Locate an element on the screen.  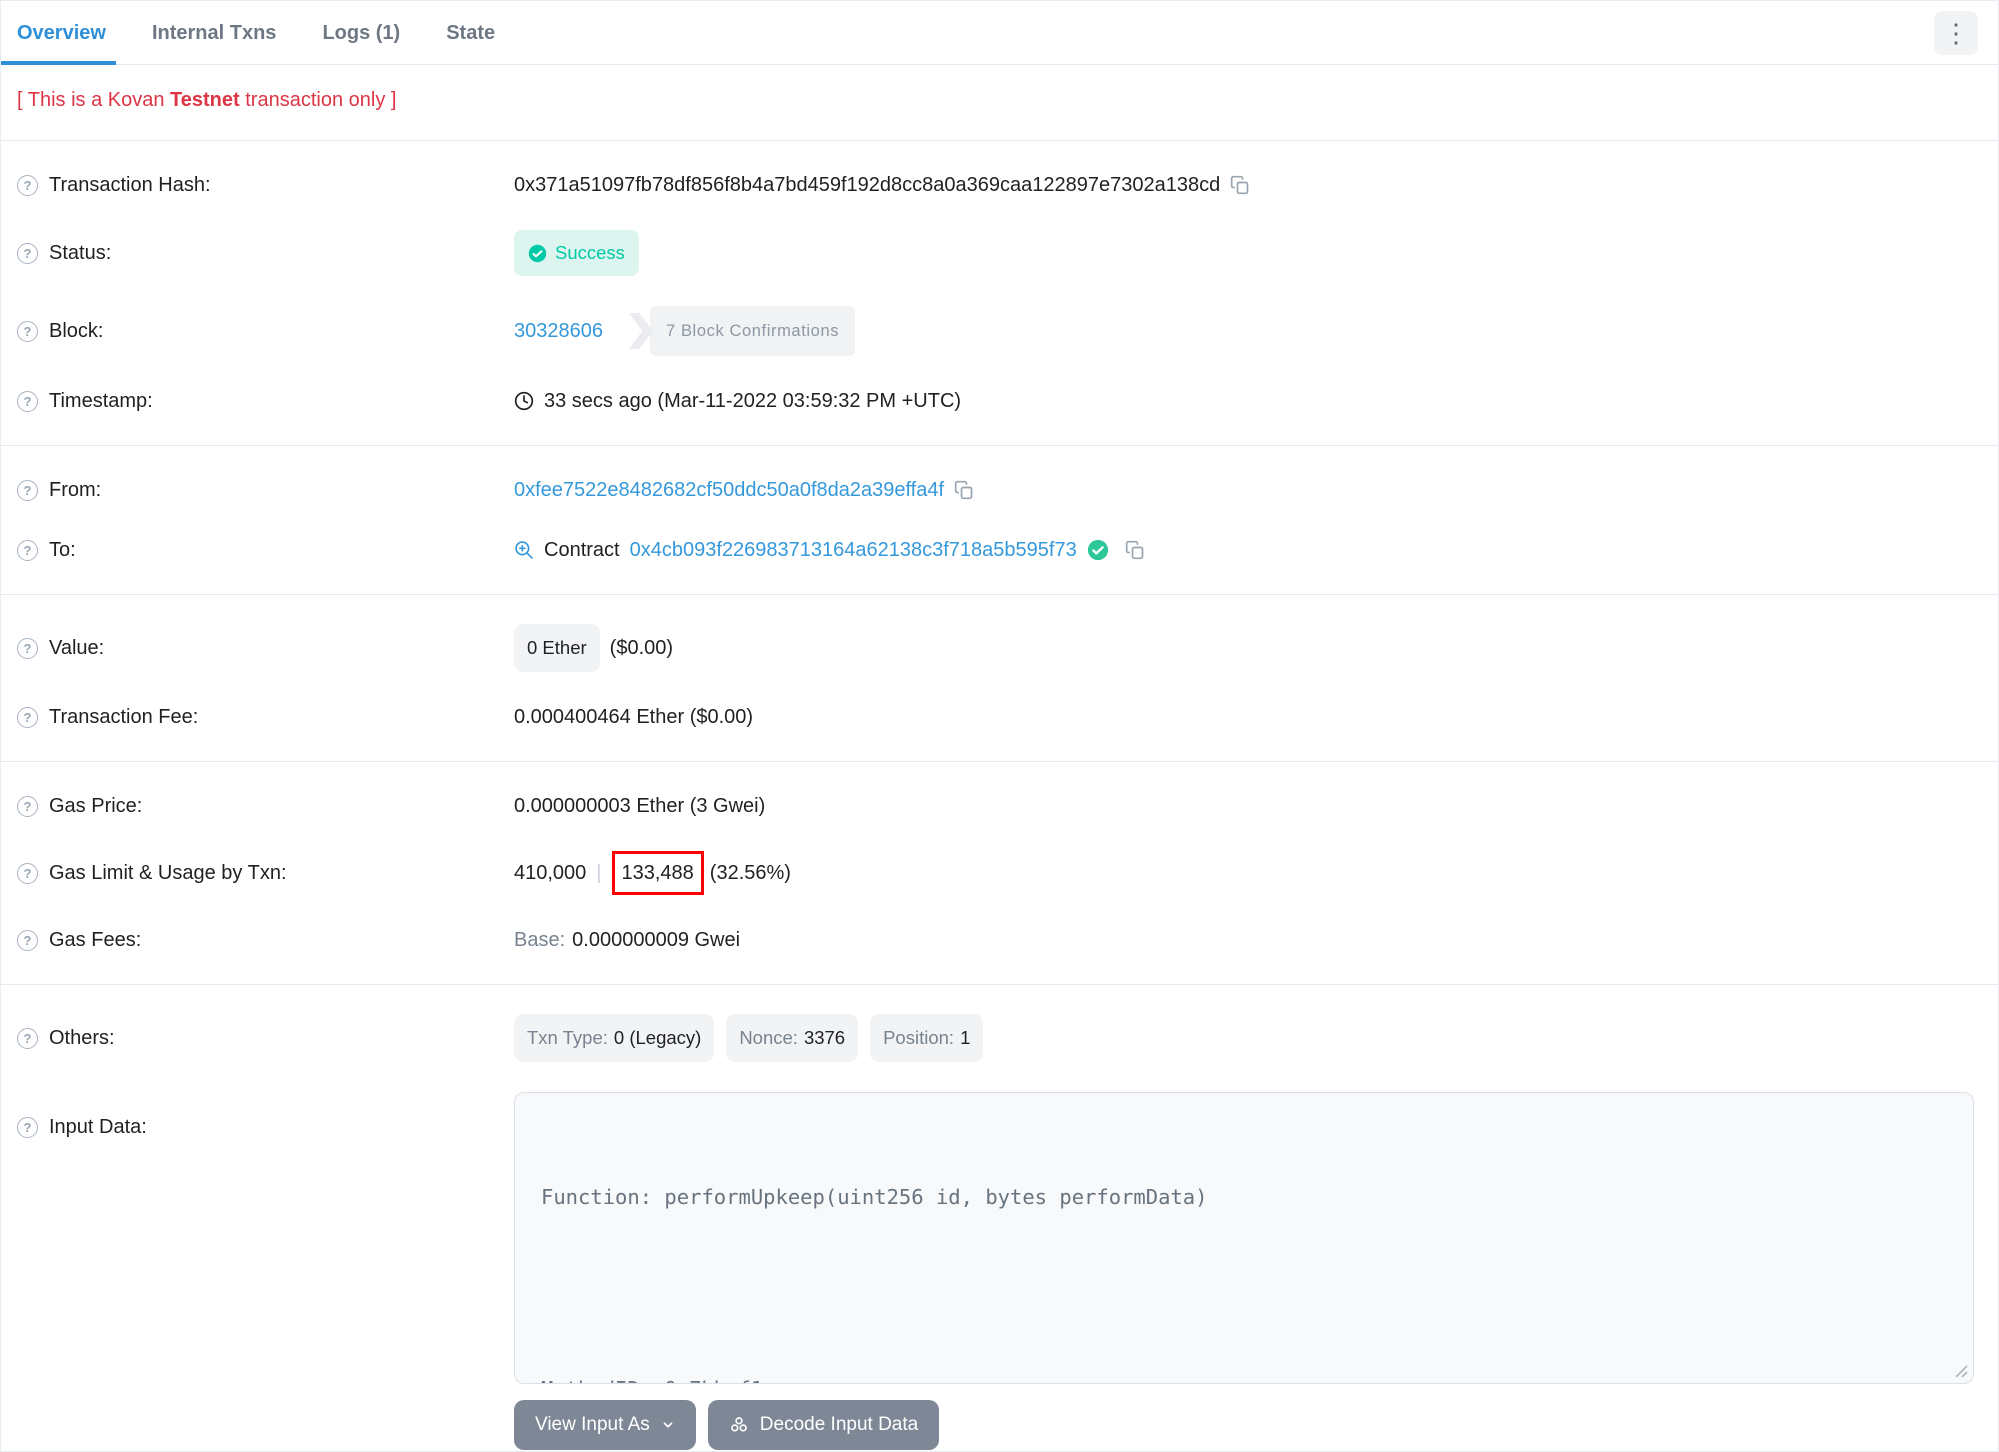
verified-check-icon is located at coordinates (1097, 550).